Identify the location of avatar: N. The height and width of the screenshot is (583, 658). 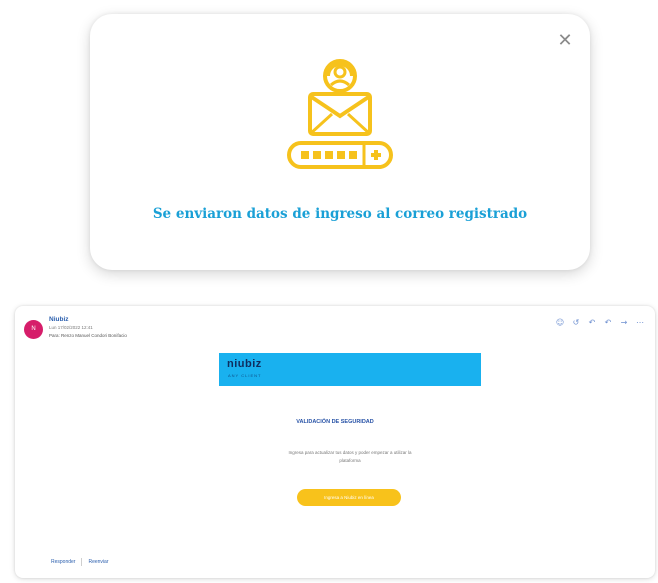
(33, 329).